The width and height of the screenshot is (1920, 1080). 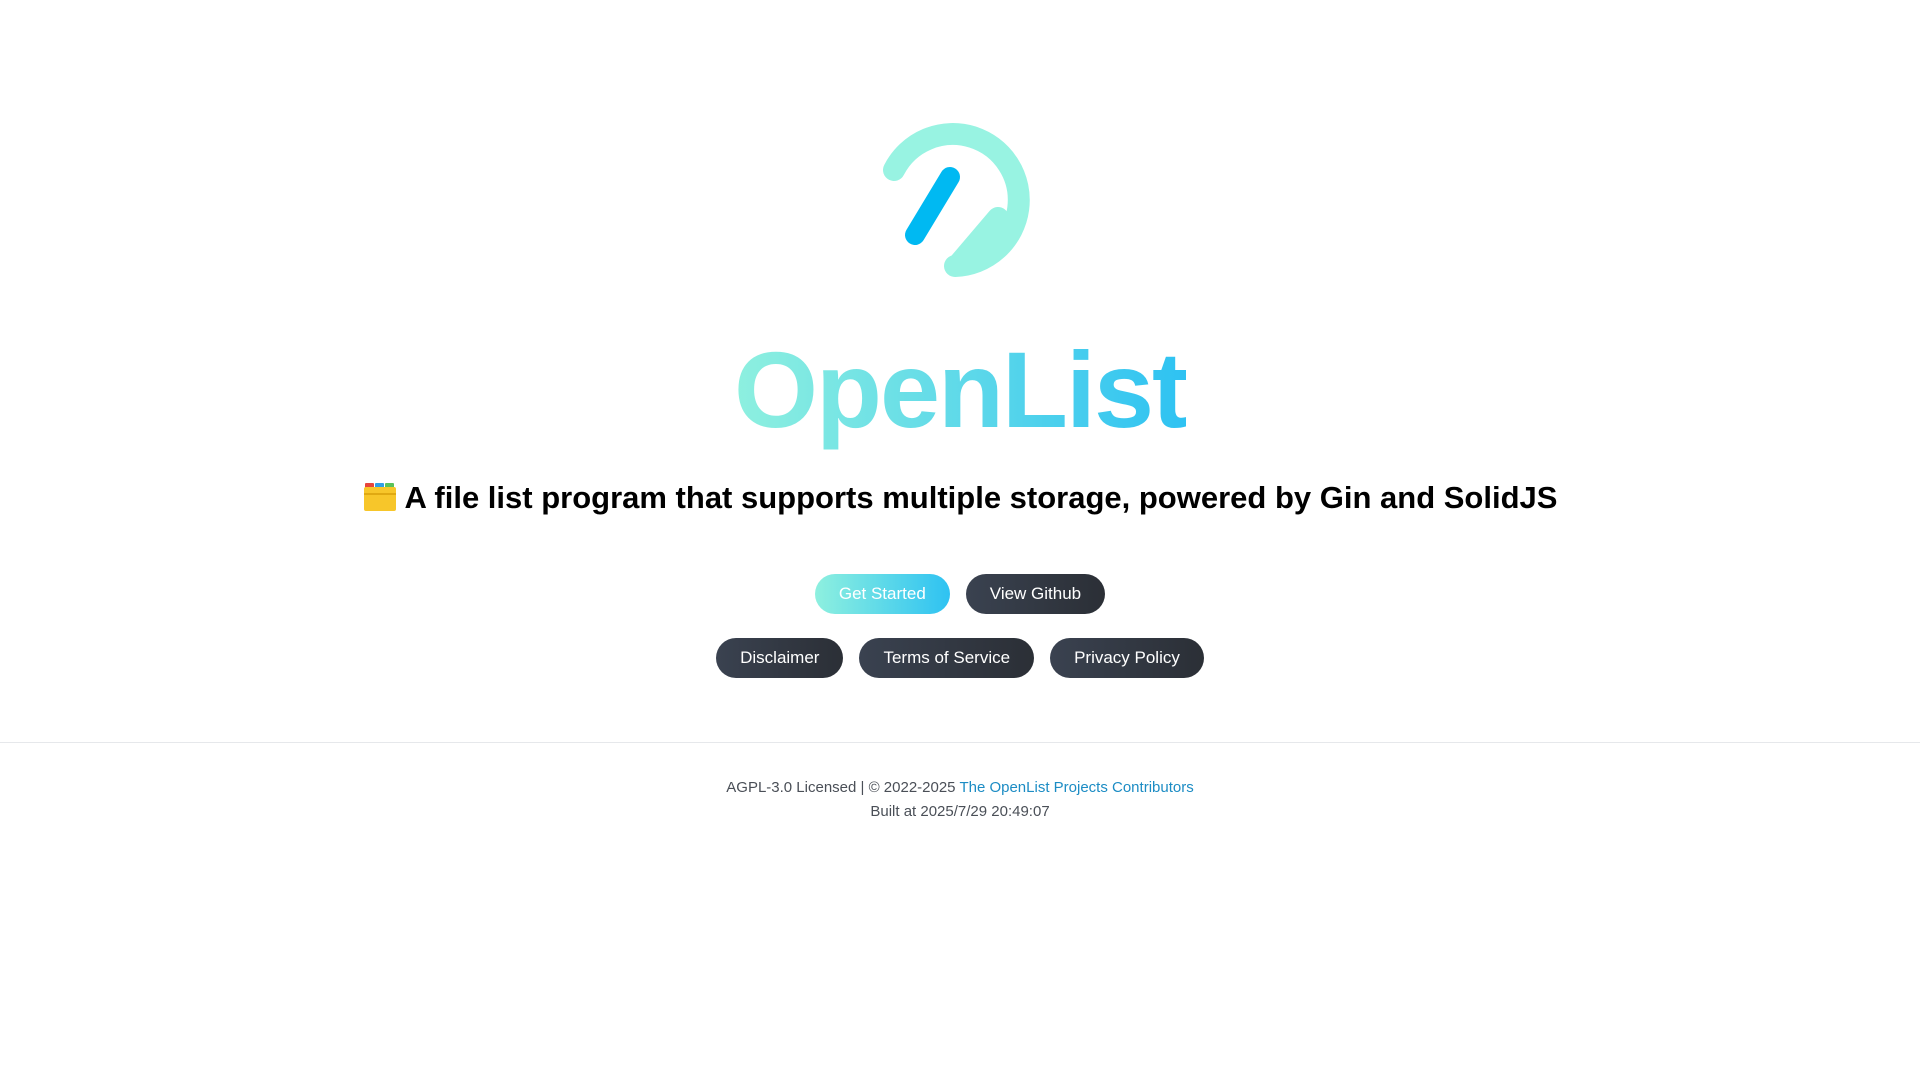 What do you see at coordinates (841, 787) in the screenshot?
I see `license-text: AGPL-3.0 Licensed | © 2022-2025` at bounding box center [841, 787].